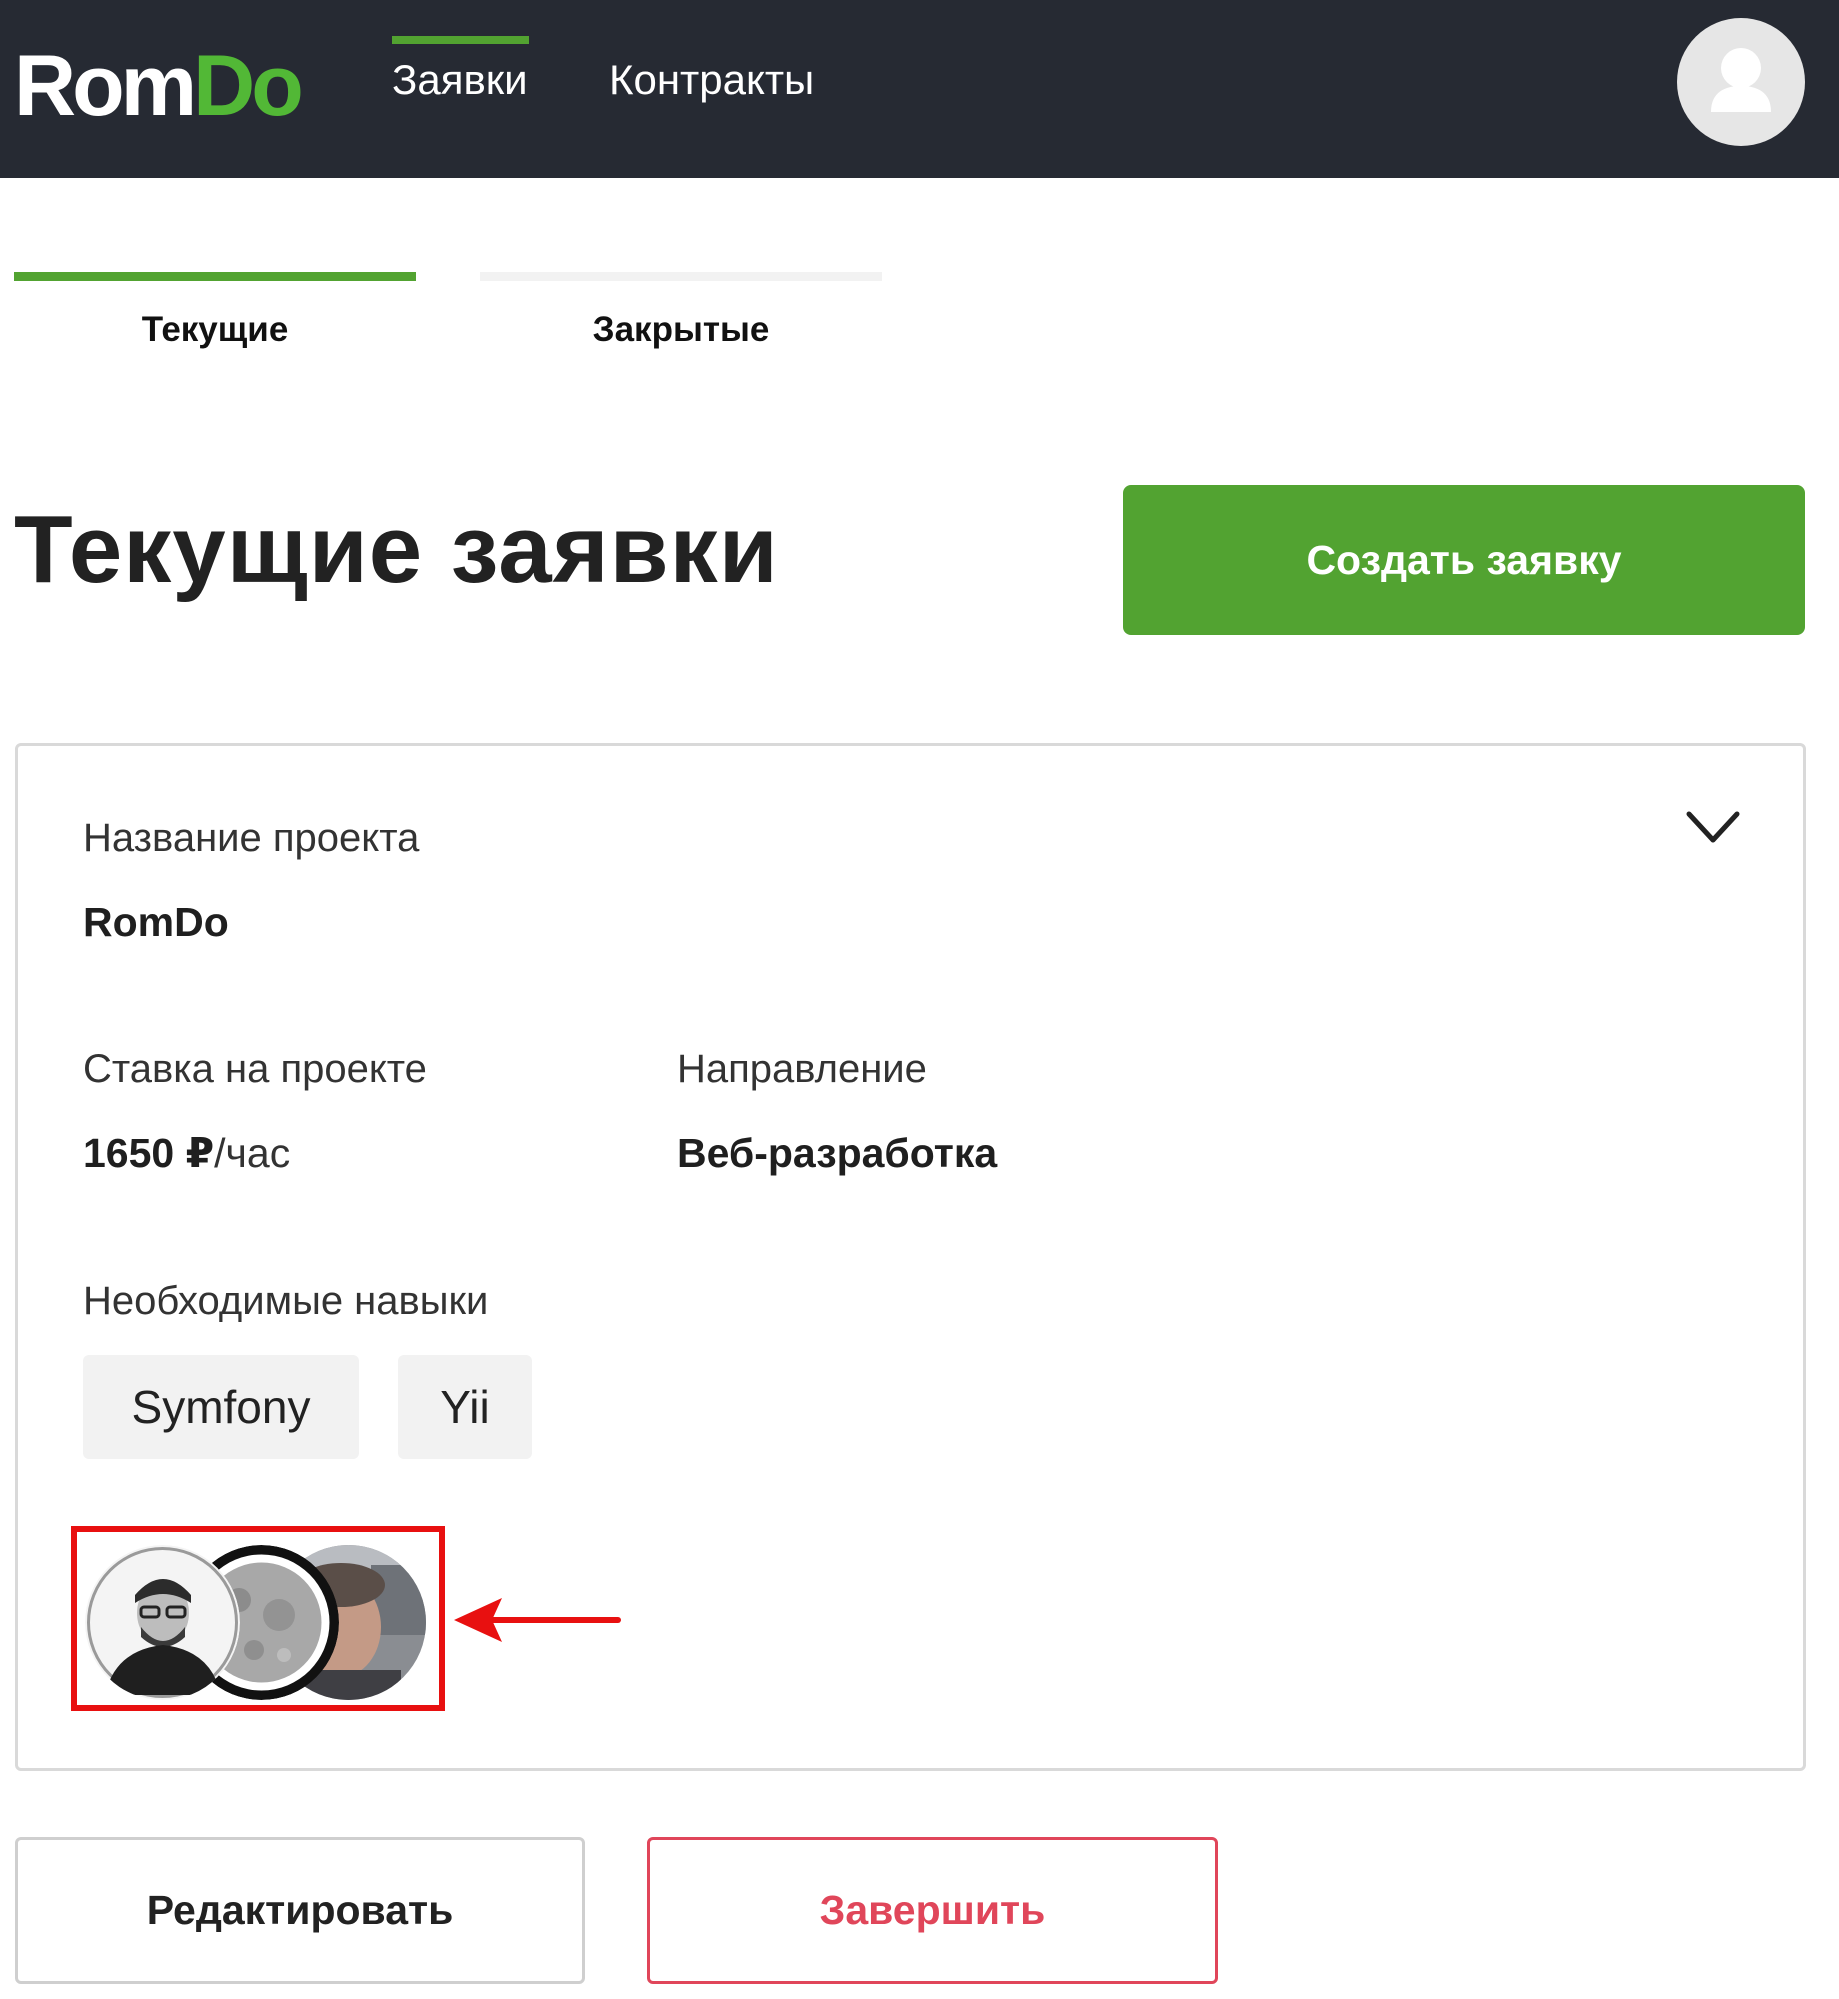 This screenshot has height=1999, width=1839. I want to click on chevron-down-icon, so click(1713, 828).